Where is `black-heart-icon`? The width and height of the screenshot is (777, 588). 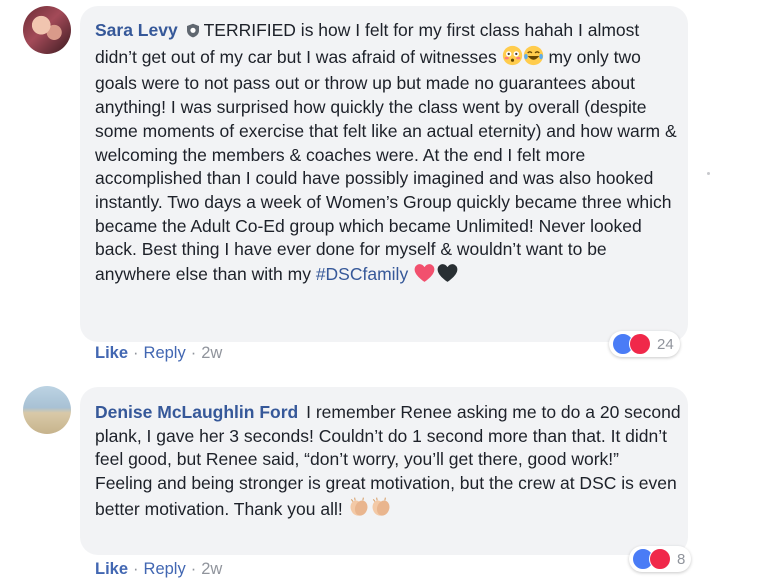
black-heart-icon is located at coordinates (447, 276).